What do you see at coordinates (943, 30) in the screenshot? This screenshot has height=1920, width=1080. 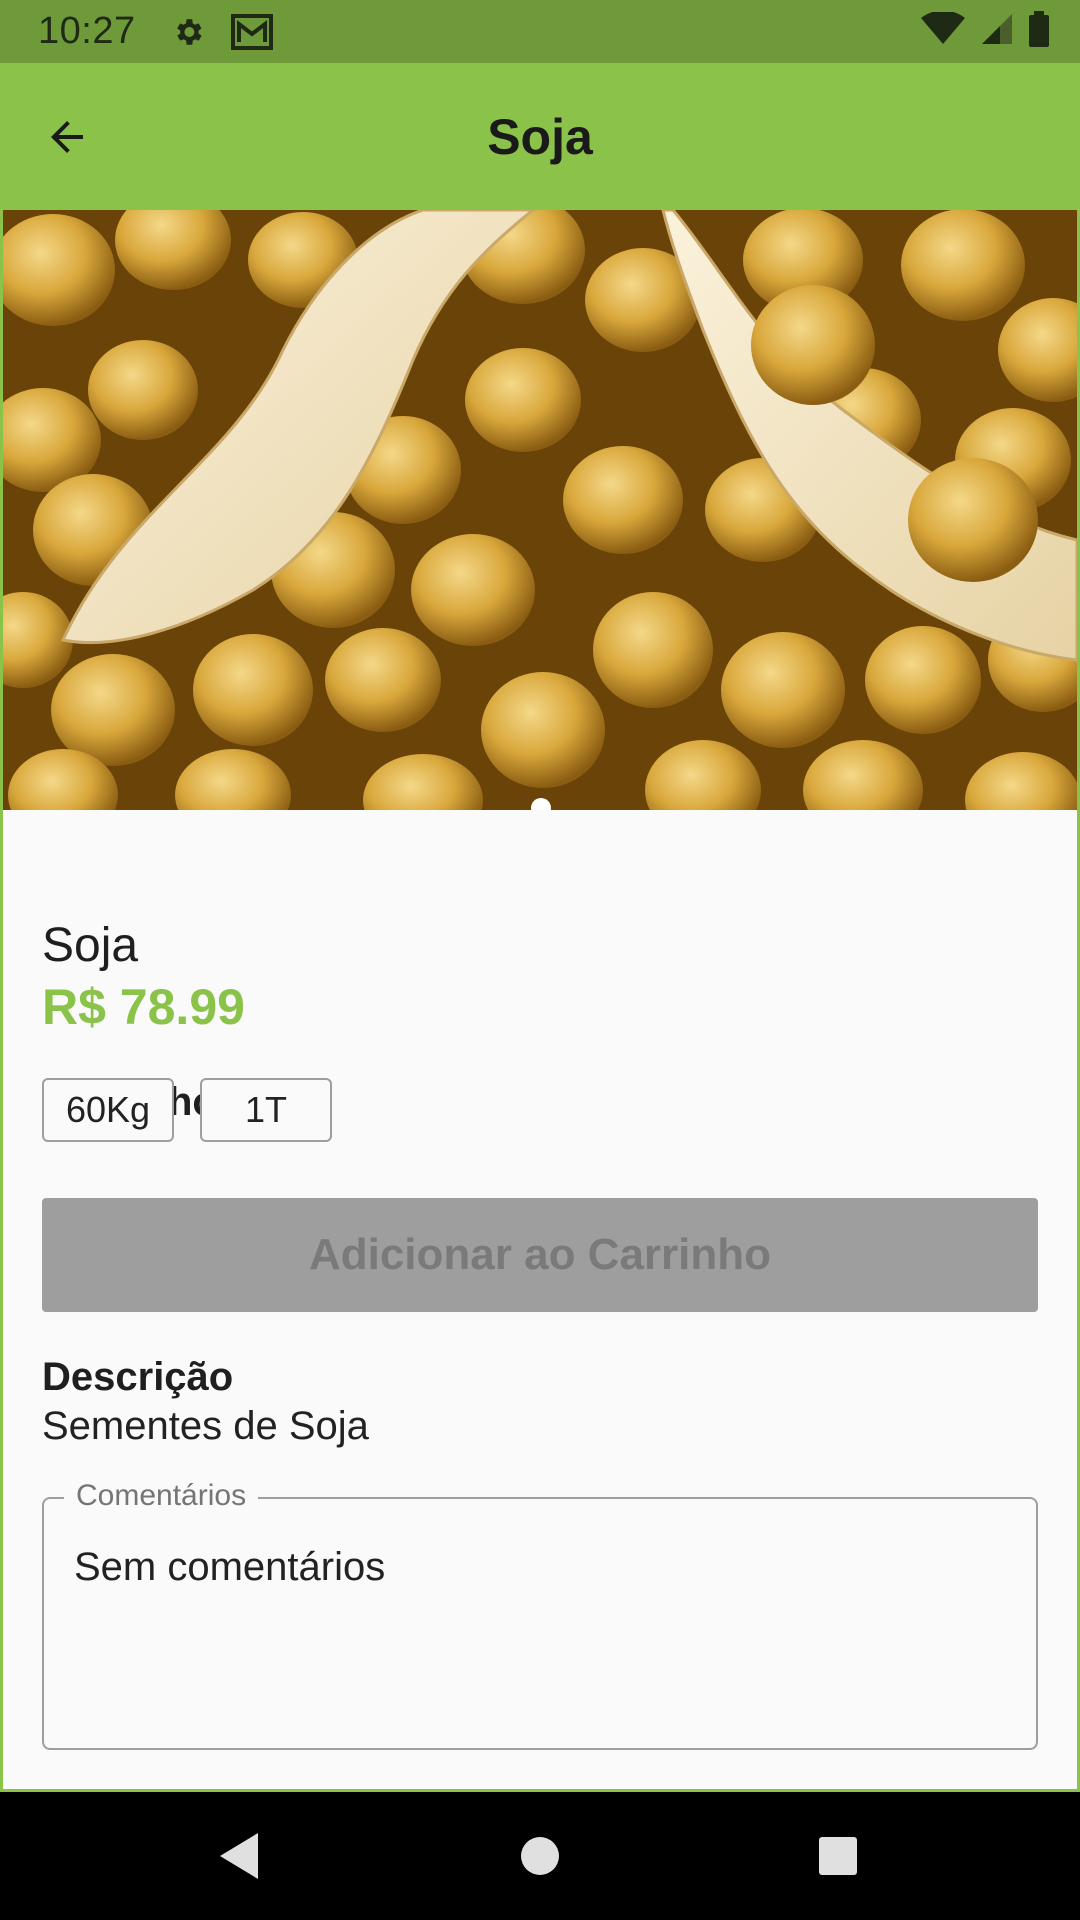 I see `wifi-icon` at bounding box center [943, 30].